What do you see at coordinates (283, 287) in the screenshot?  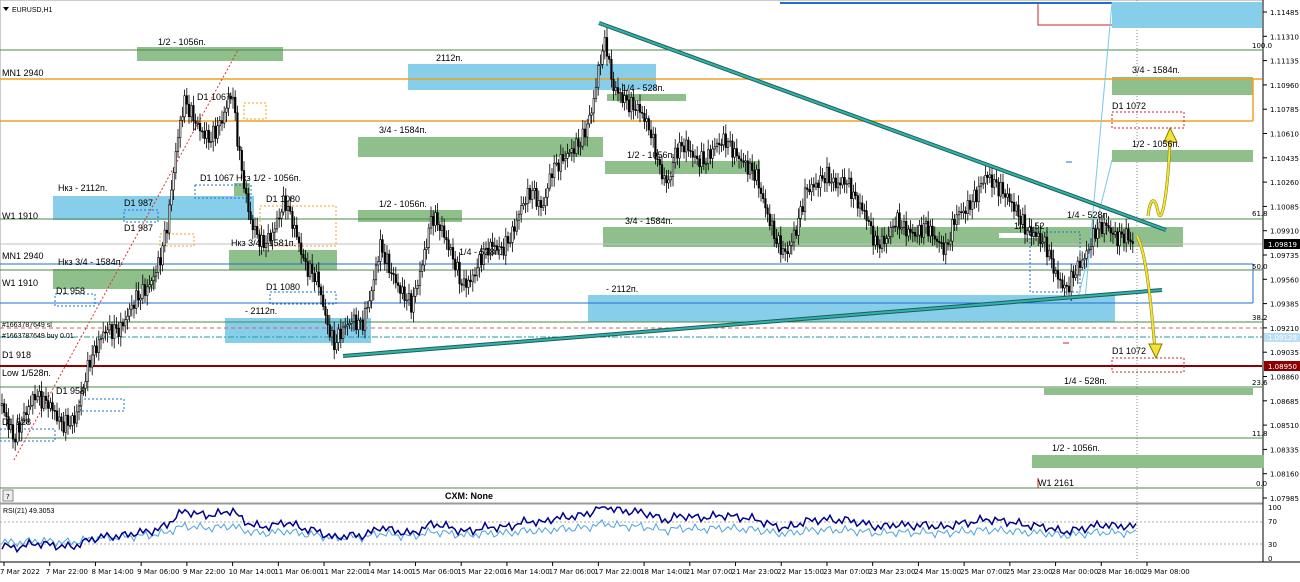 I see `label-d1-1080: D1 1080` at bounding box center [283, 287].